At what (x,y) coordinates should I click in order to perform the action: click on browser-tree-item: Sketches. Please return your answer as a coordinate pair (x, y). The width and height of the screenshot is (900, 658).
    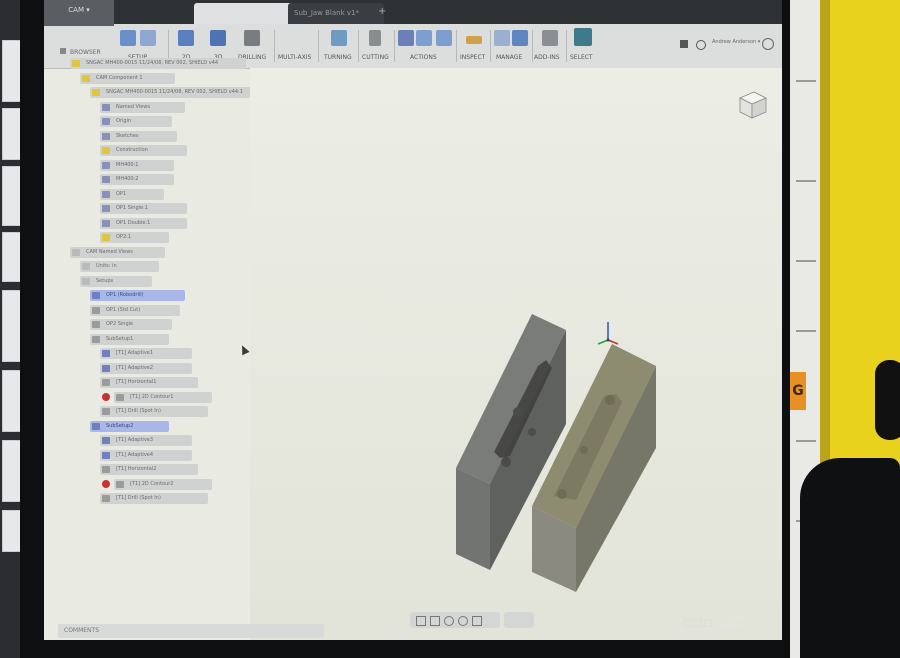
    Looking at the image, I should click on (138, 136).